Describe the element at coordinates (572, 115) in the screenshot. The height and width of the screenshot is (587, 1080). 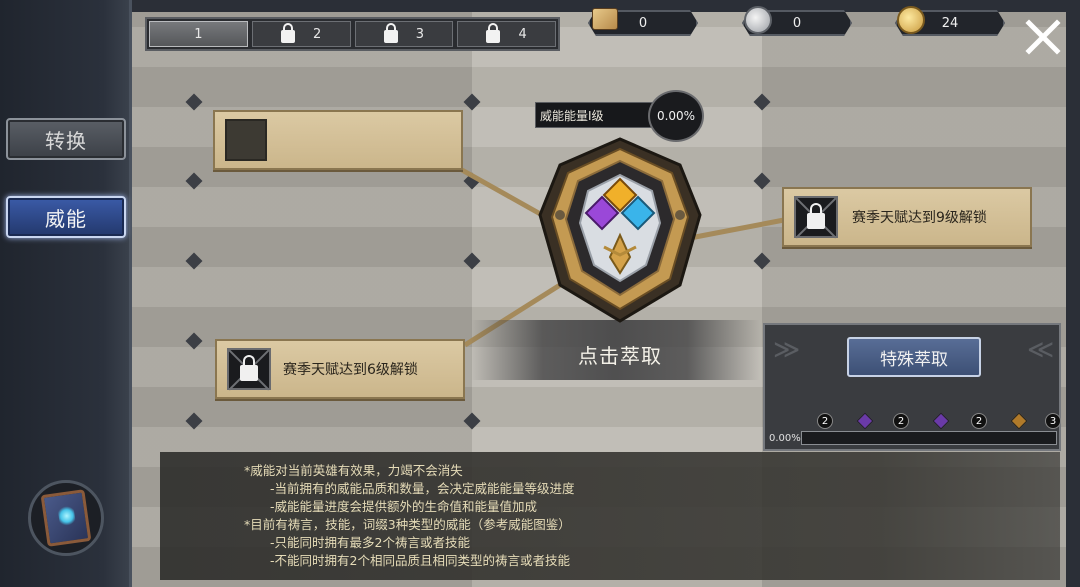
I see `energy-level-text: 威能能量I级` at that location.